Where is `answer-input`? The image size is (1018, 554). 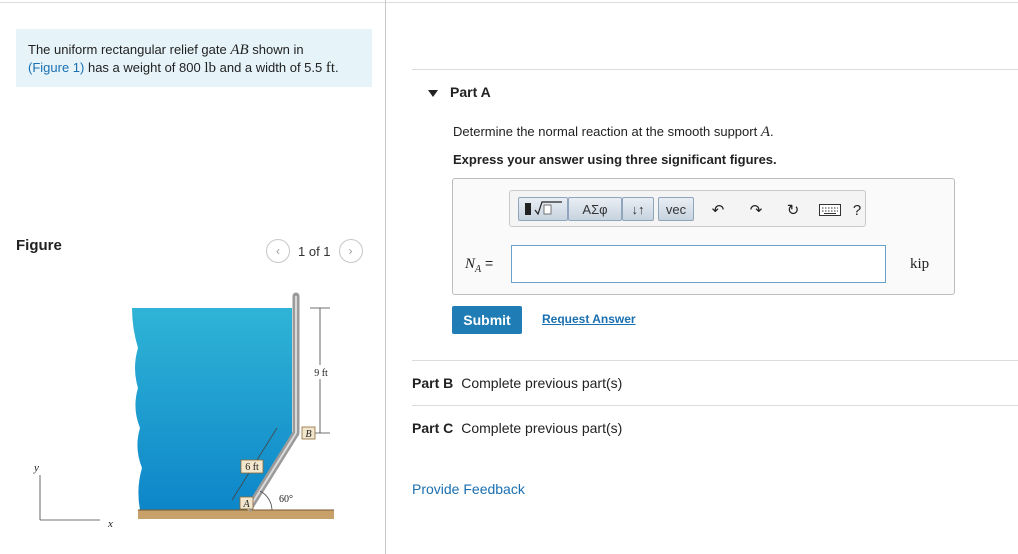 answer-input is located at coordinates (698, 264).